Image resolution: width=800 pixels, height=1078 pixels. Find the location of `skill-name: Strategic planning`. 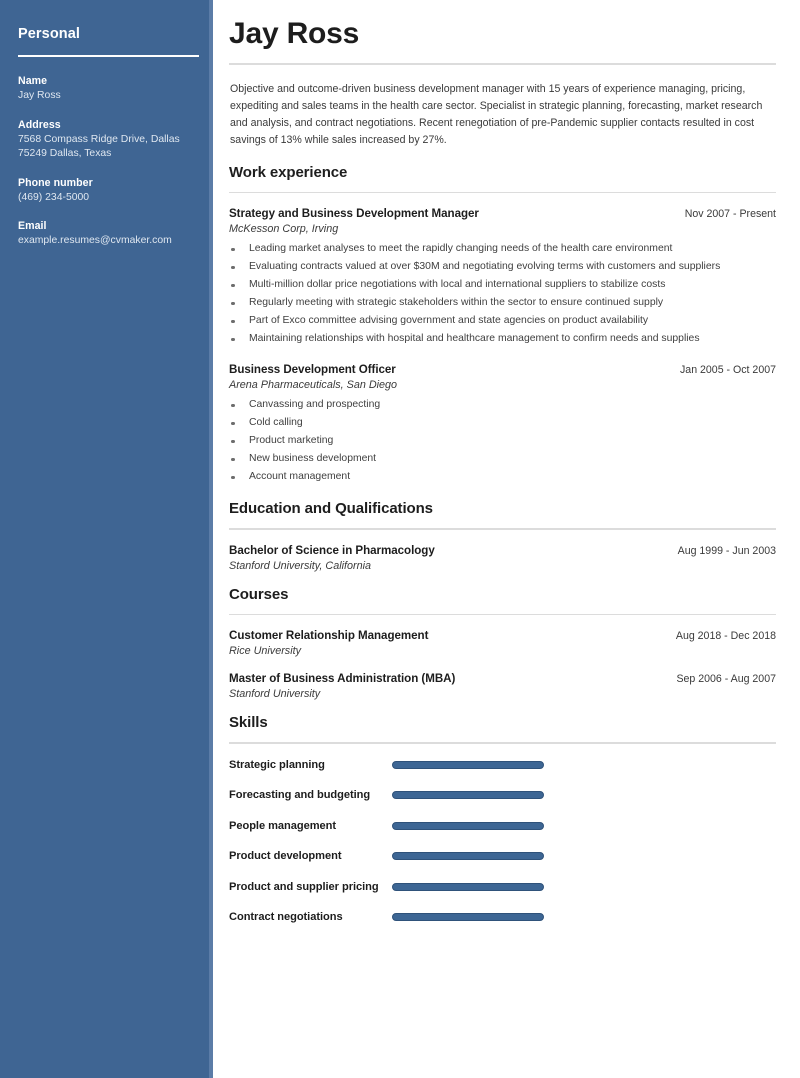

skill-name: Strategic planning is located at coordinates (277, 764).